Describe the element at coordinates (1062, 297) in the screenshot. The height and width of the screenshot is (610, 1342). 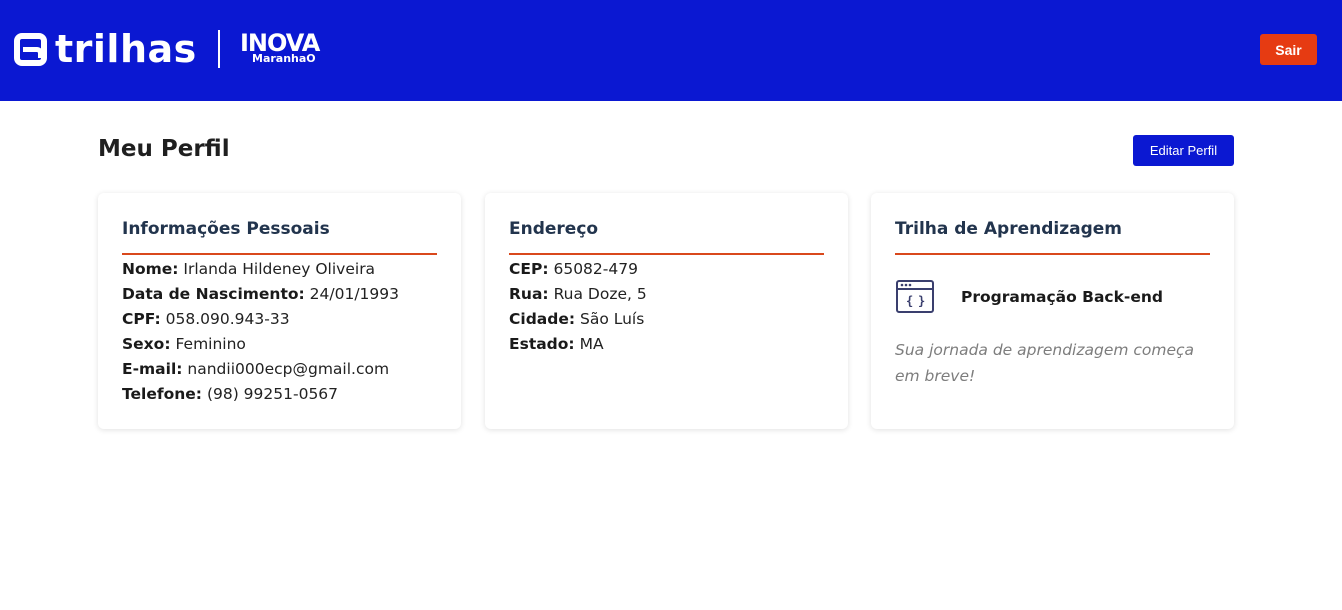
I see `track-name: Programação Back-end` at that location.